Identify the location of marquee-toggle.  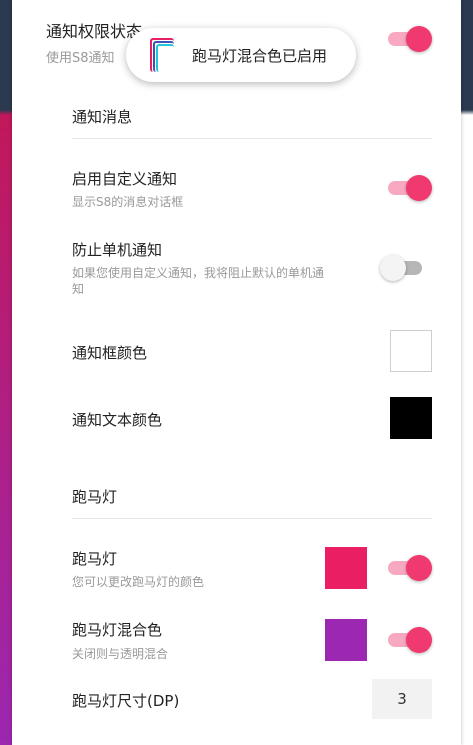
(409, 568).